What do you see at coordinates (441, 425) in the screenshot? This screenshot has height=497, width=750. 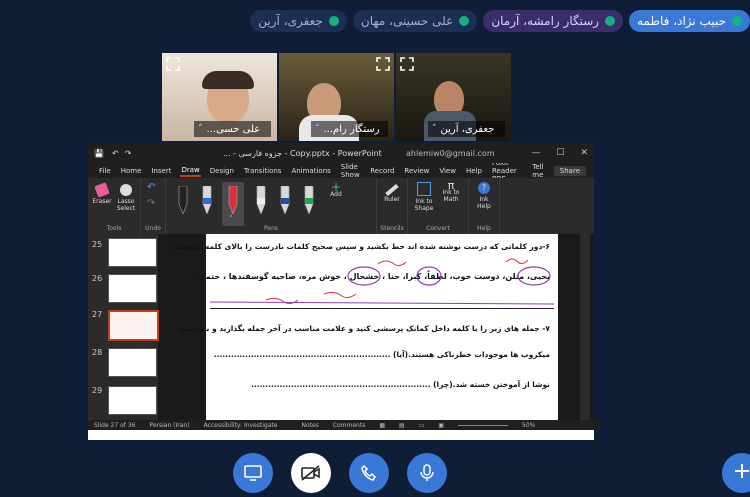 I see `slideshow-icon: ▣` at bounding box center [441, 425].